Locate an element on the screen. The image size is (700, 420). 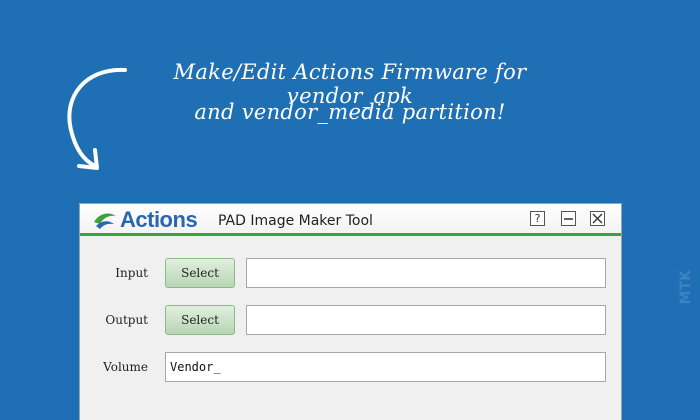
help-button: ? is located at coordinates (537, 218).